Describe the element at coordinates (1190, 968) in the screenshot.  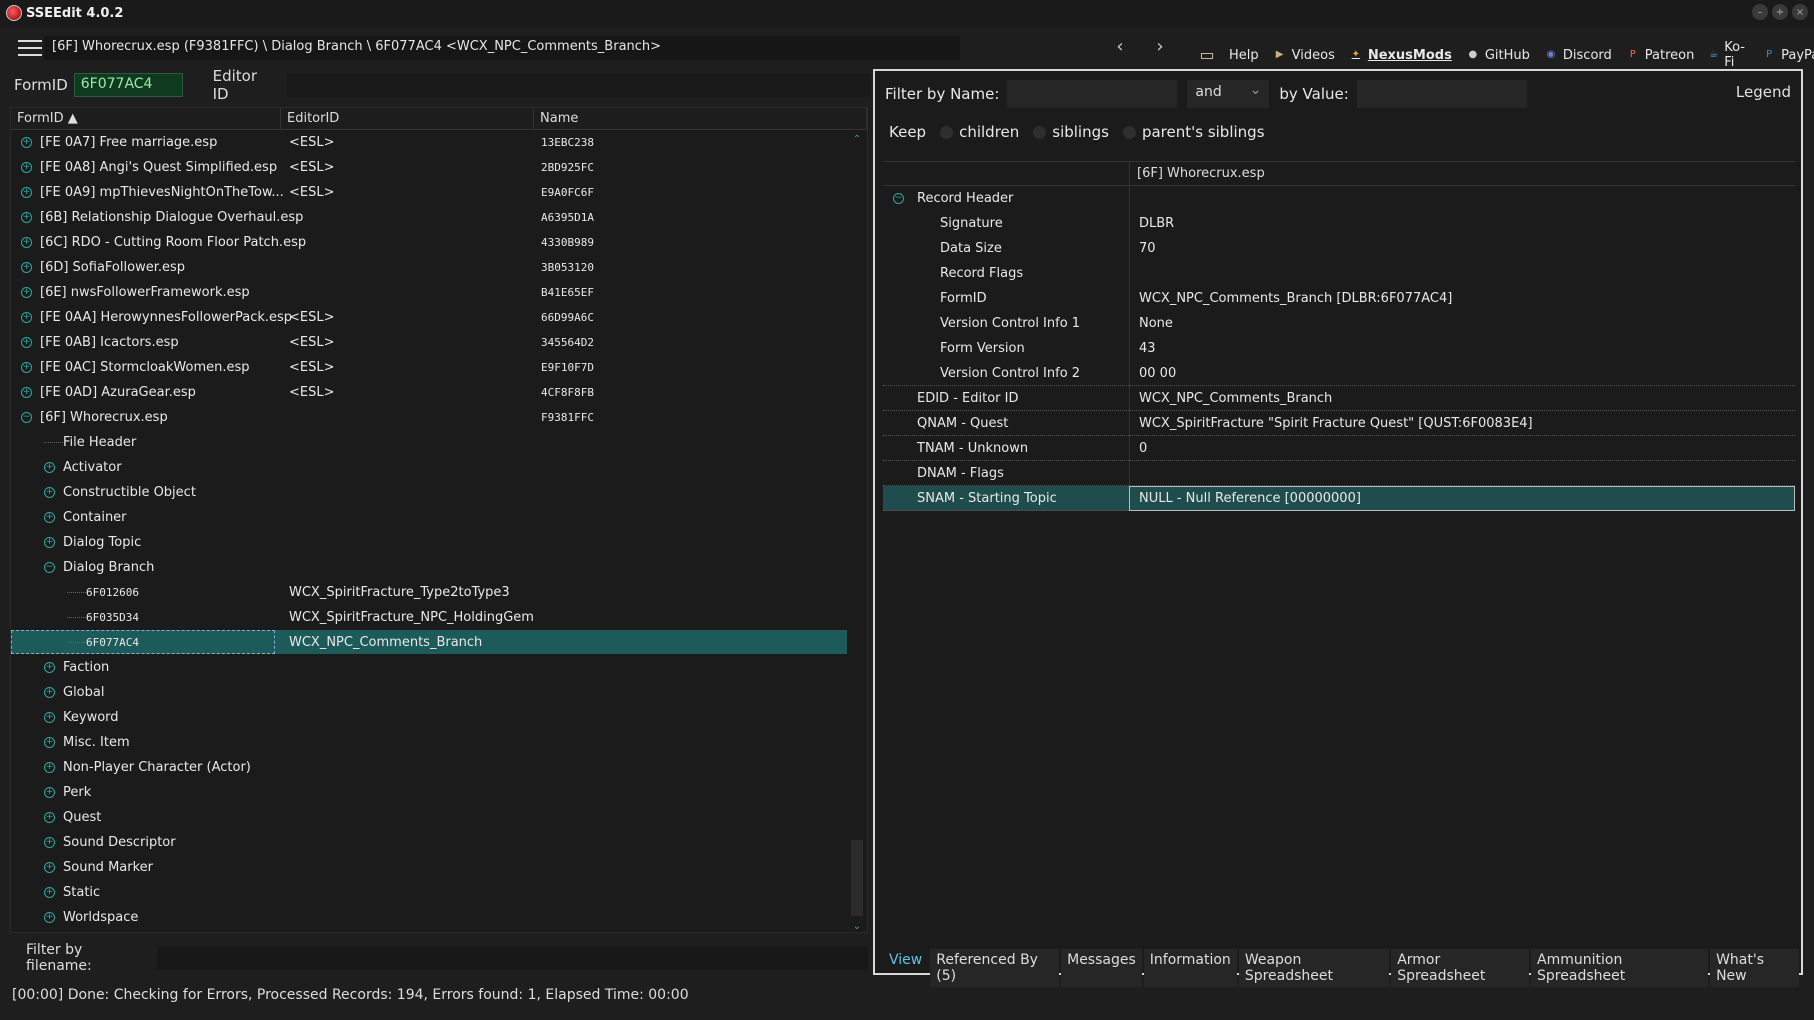
I see `tab-information: Information` at that location.